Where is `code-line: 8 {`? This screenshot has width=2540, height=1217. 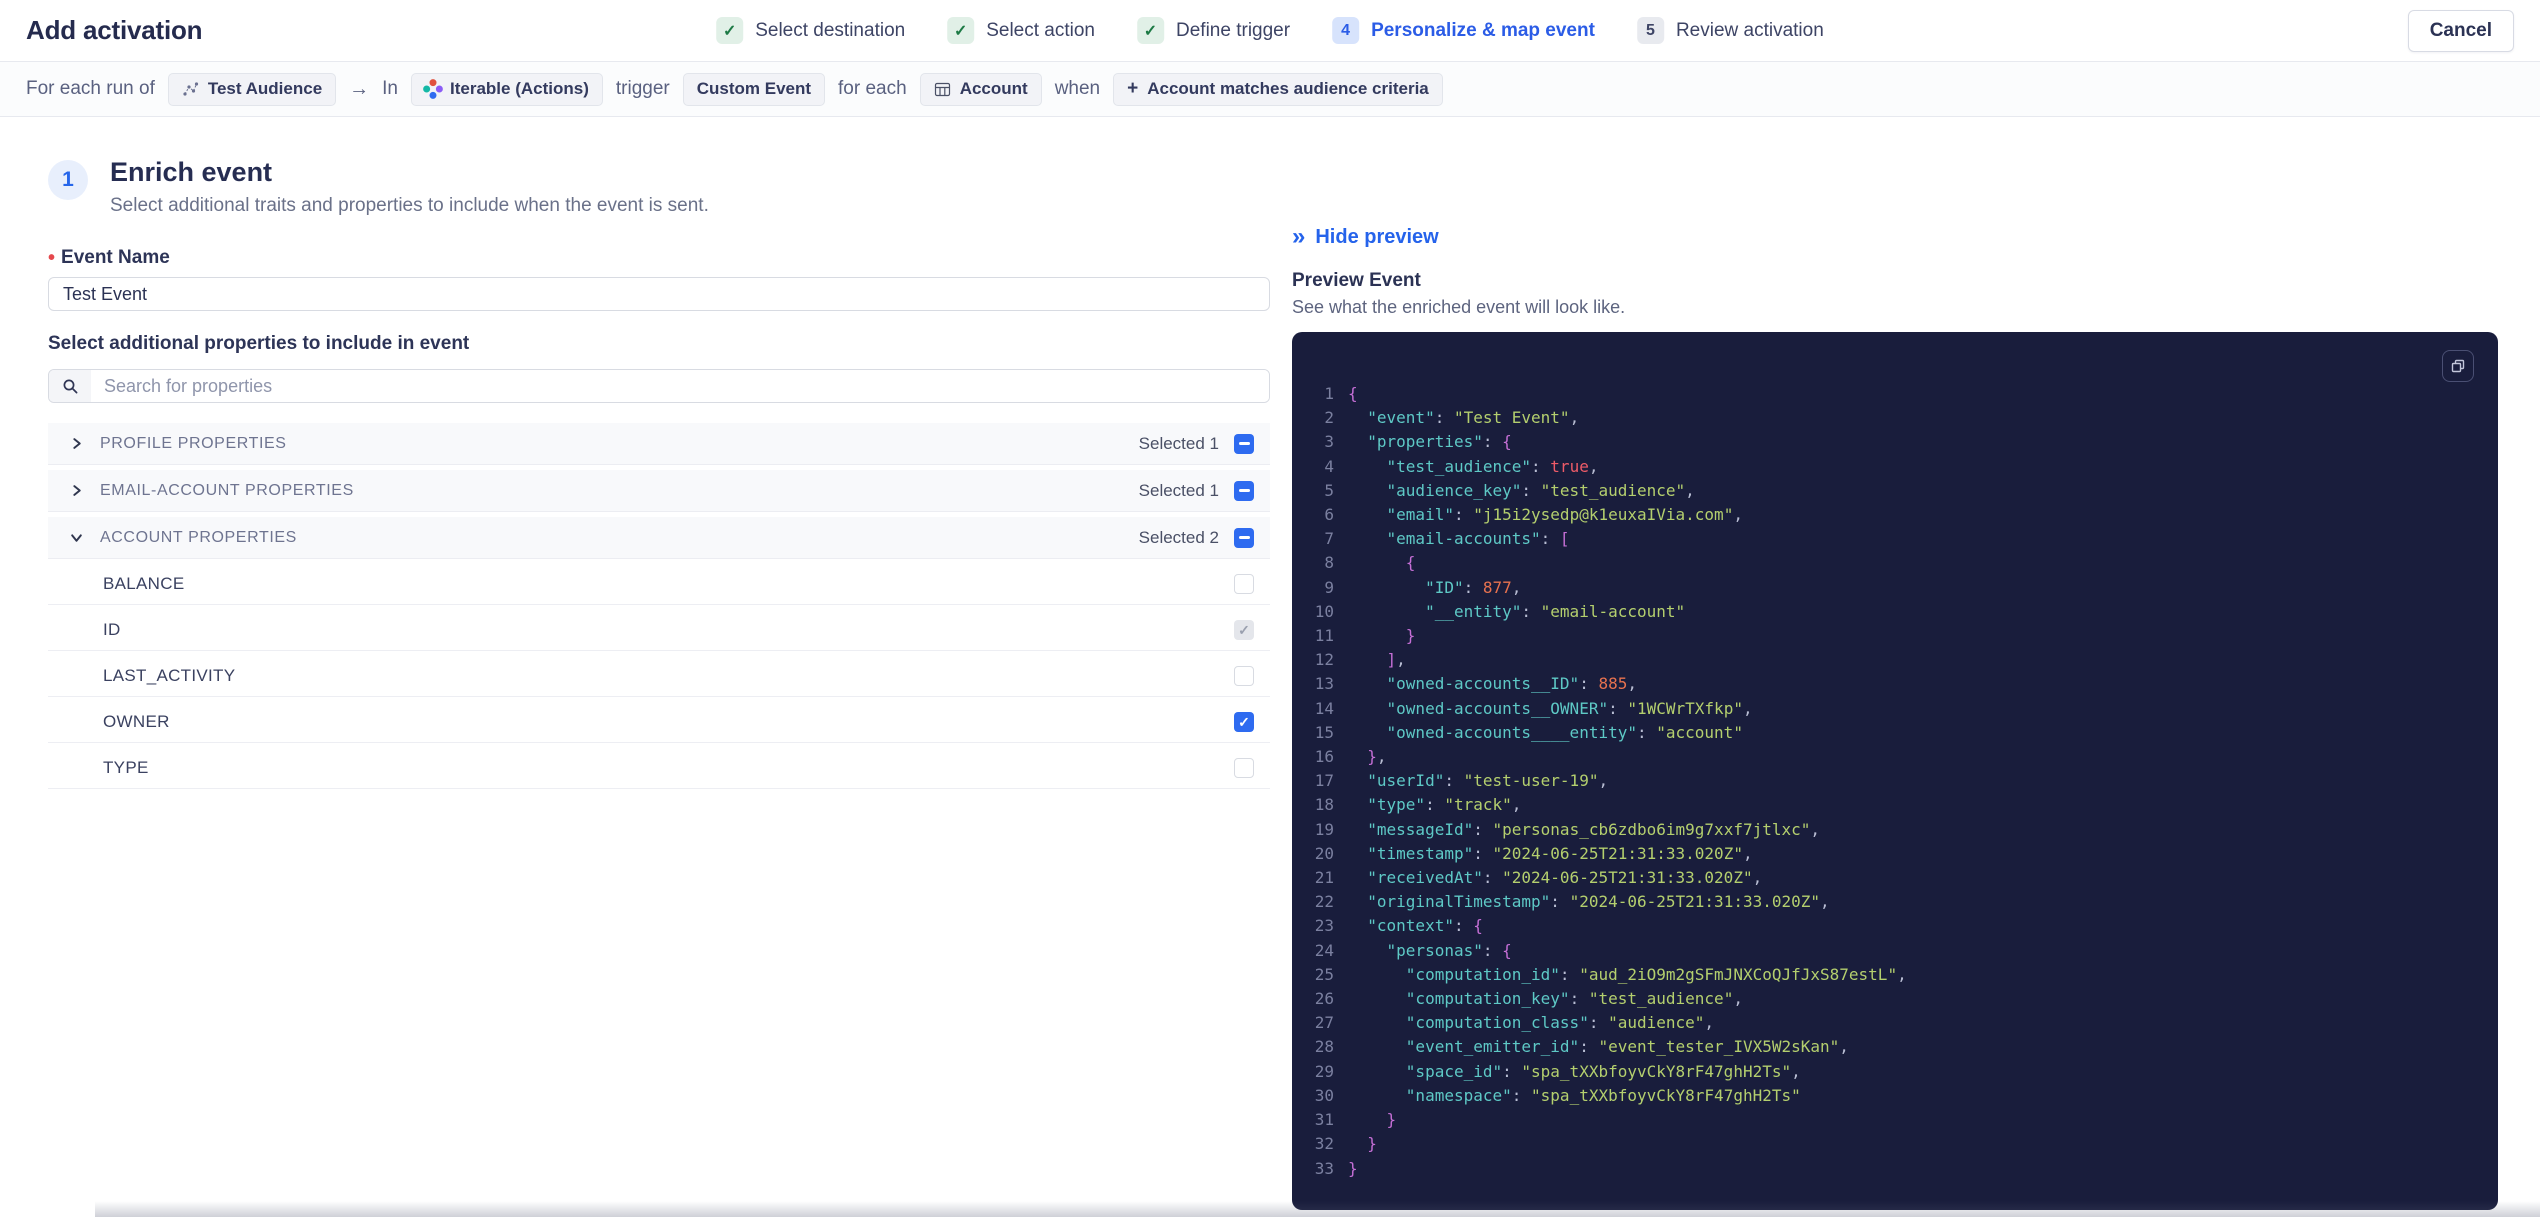
code-line: 8 { is located at coordinates (1895, 563).